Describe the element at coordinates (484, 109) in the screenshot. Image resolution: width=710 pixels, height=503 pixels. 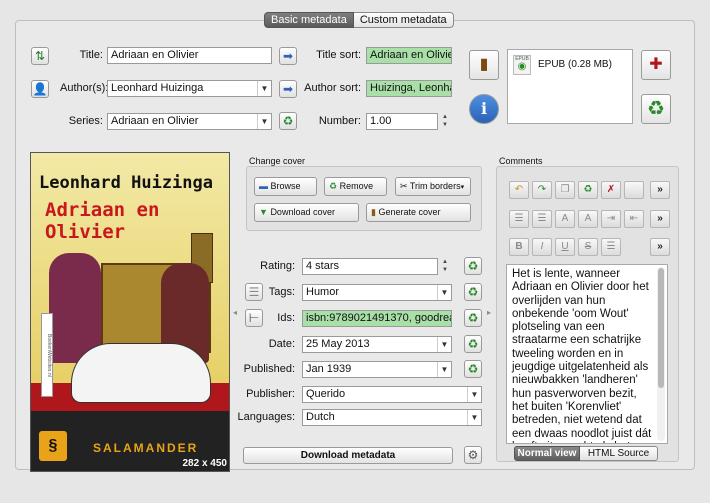
I see `info-icon: i` at that location.